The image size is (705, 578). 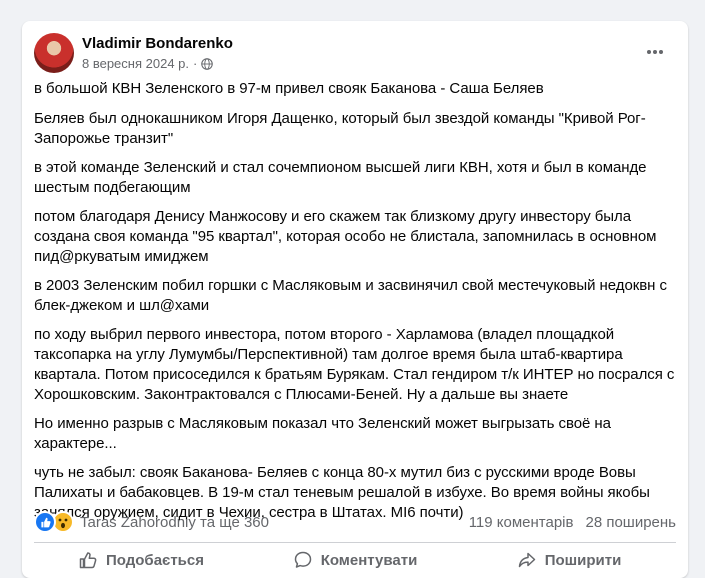 I want to click on post-date: 8 вересня 2024 р., so click(x=135, y=63).